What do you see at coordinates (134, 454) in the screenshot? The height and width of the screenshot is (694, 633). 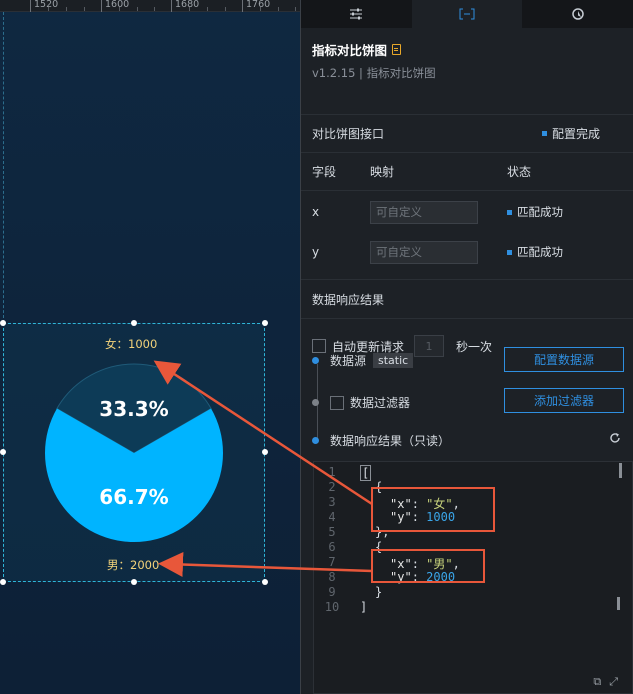 I see `pie-chart: 女：1000 33.3% 66.7% 男：2000` at bounding box center [134, 454].